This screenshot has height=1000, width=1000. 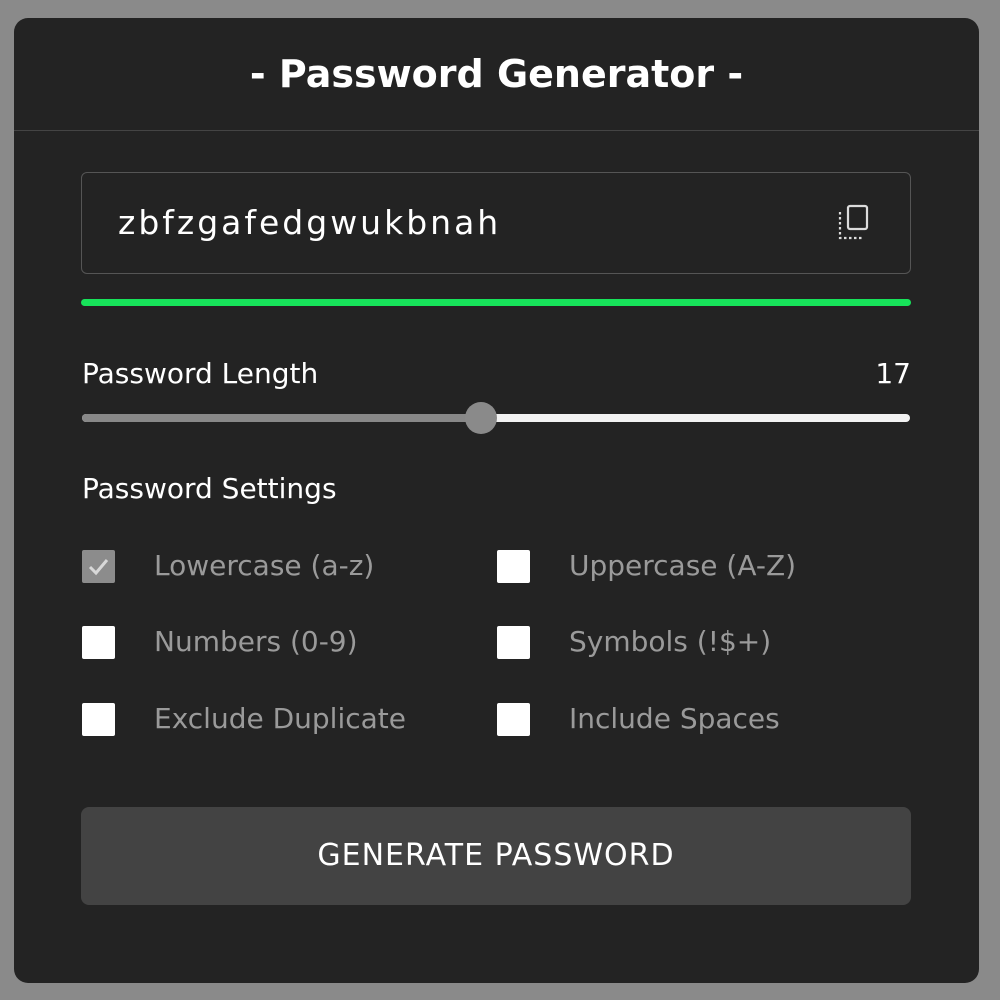 What do you see at coordinates (856, 223) in the screenshot?
I see `copy-icon` at bounding box center [856, 223].